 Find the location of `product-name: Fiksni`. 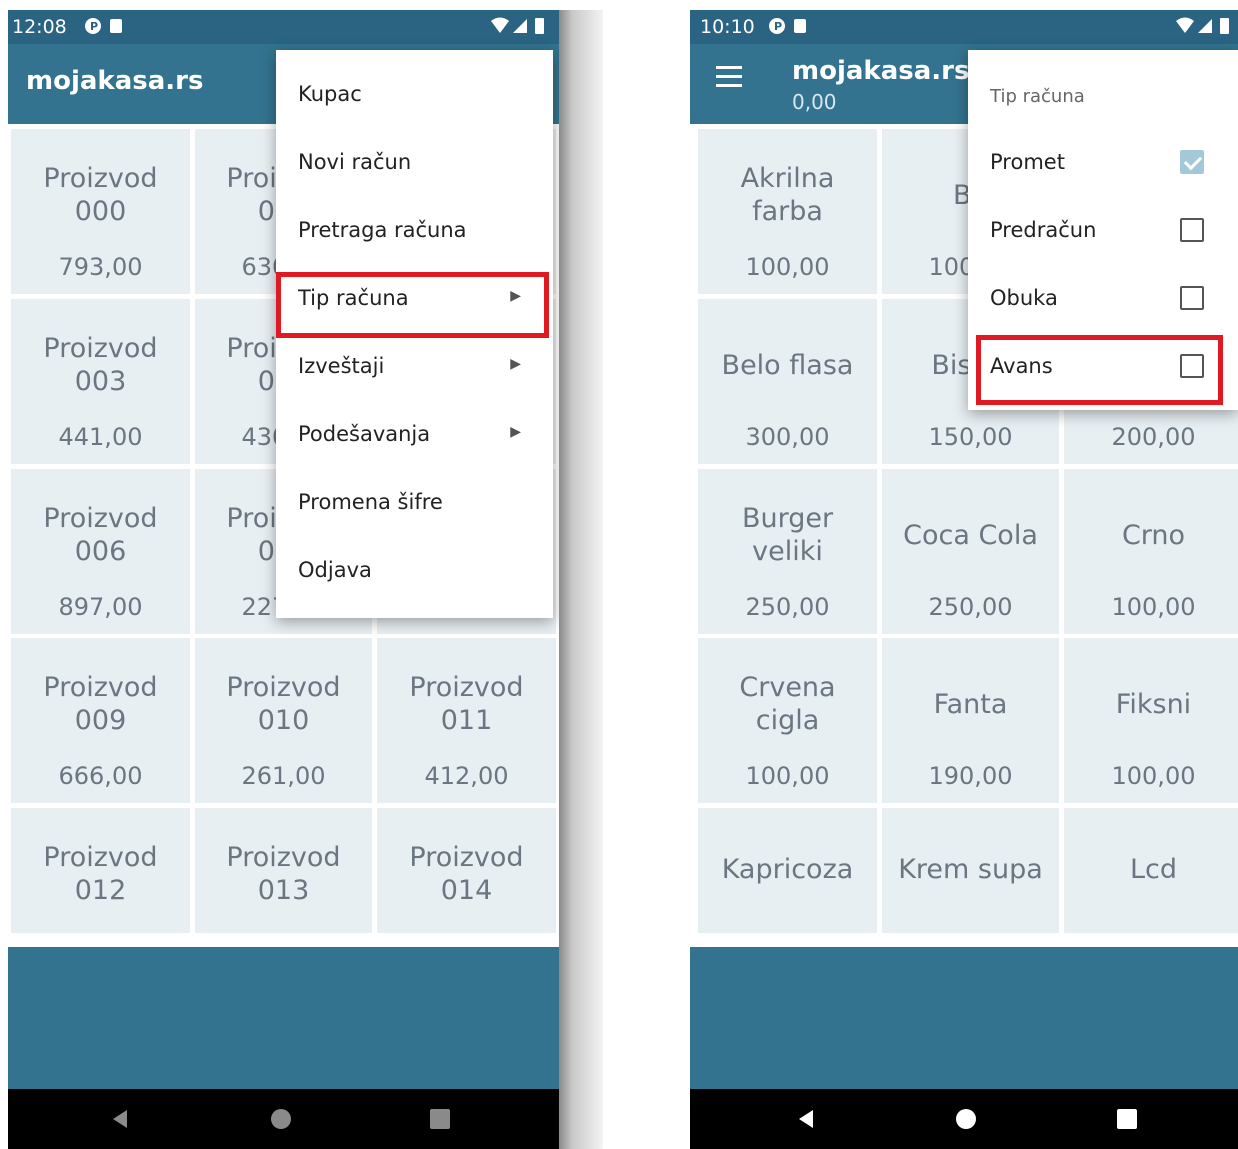

product-name: Fiksni is located at coordinates (1153, 704).